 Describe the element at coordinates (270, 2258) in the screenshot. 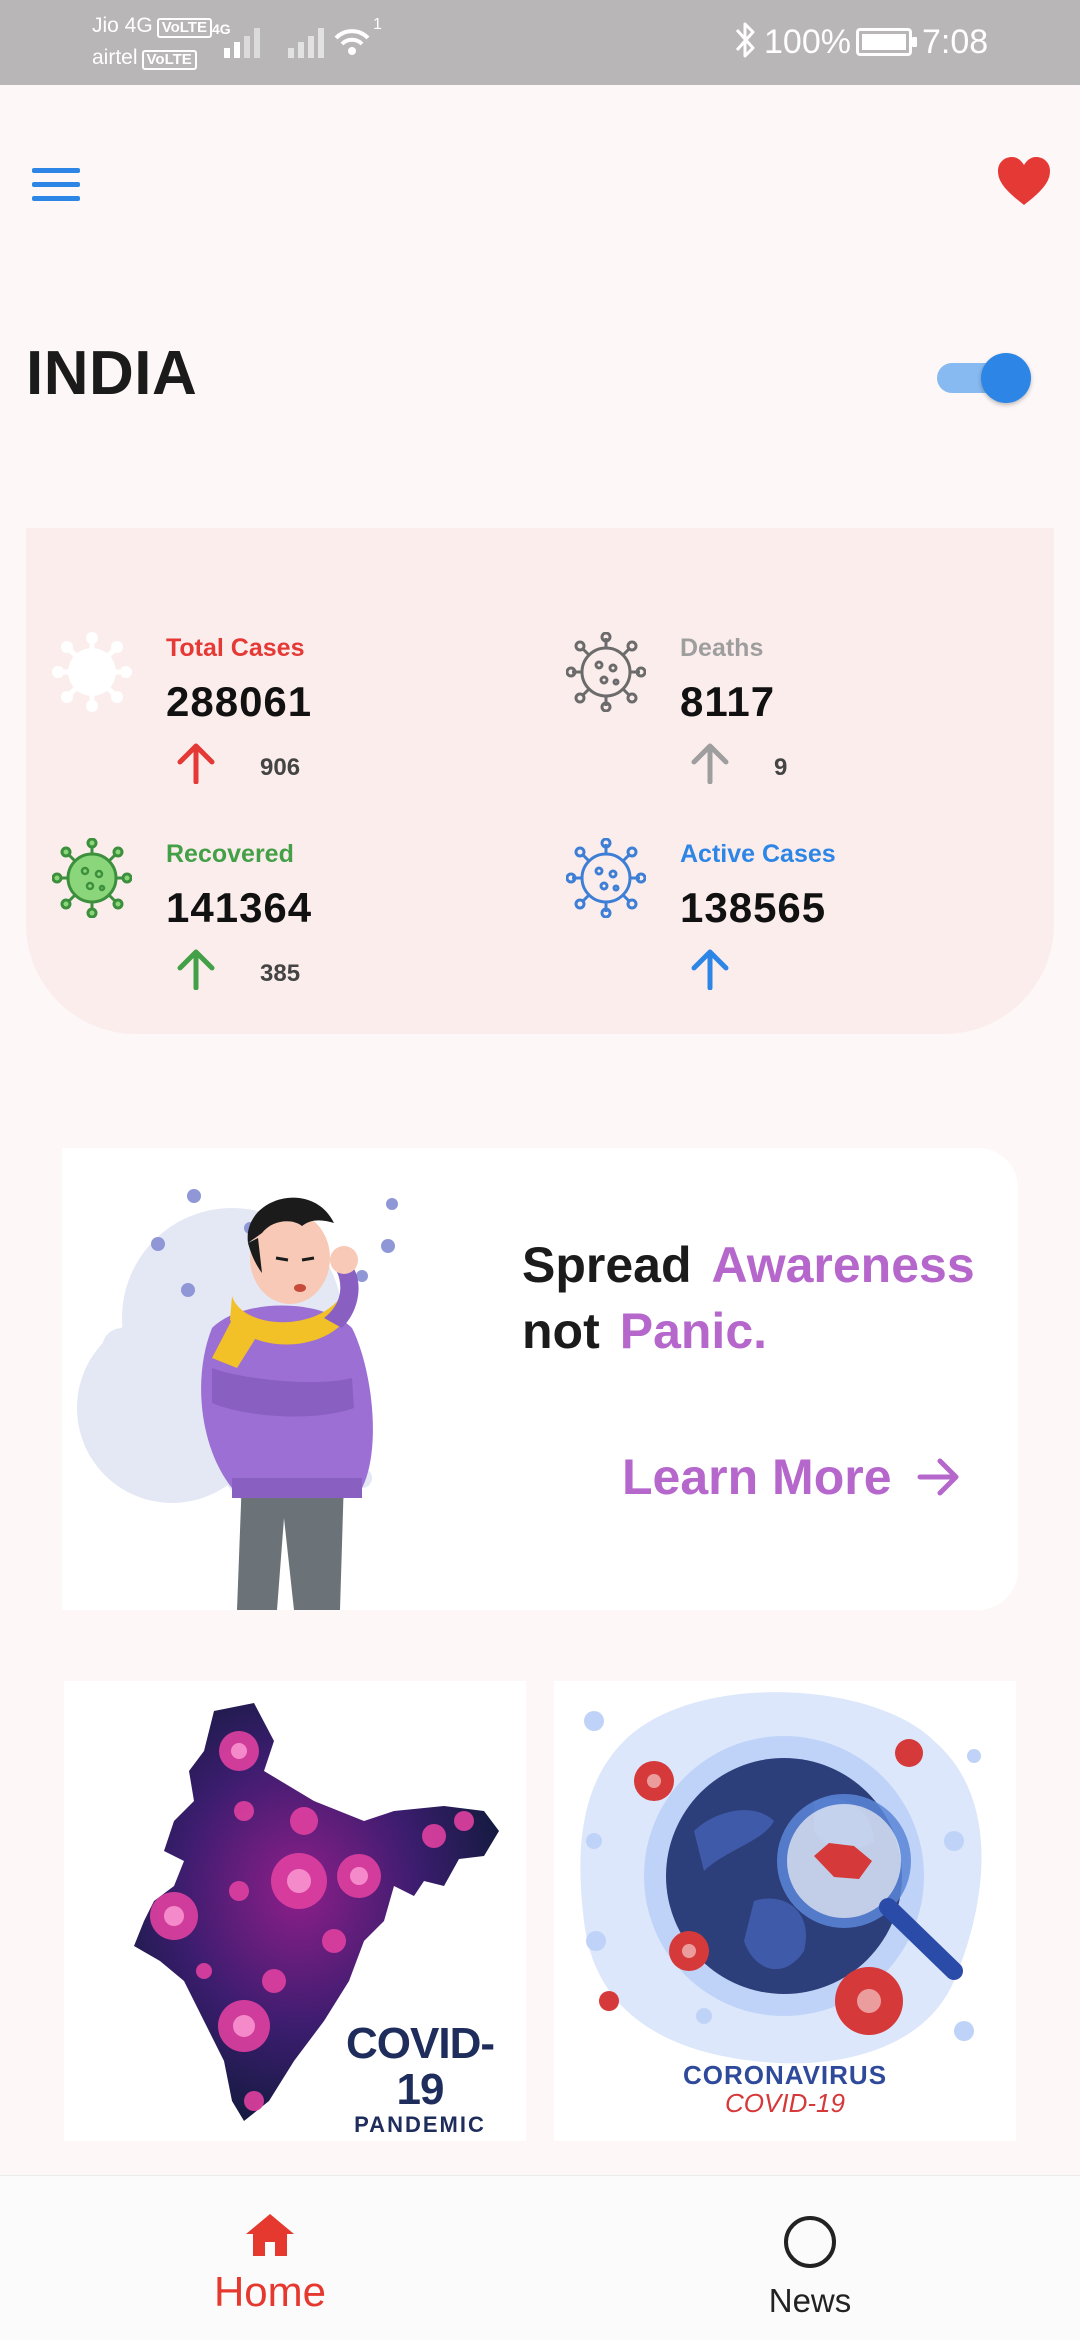

I see `nav-home: Home` at that location.